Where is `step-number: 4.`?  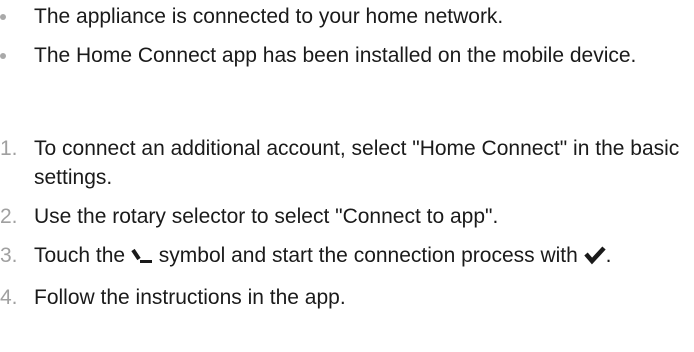 step-number: 4. is located at coordinates (9, 297).